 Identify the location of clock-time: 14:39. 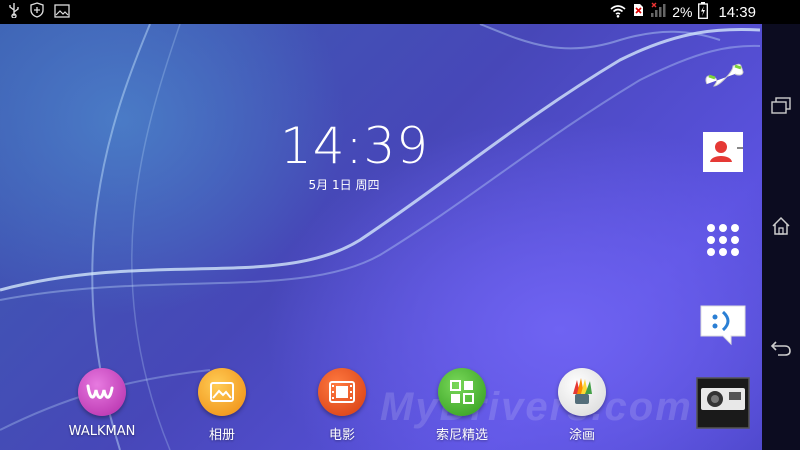
(355, 146).